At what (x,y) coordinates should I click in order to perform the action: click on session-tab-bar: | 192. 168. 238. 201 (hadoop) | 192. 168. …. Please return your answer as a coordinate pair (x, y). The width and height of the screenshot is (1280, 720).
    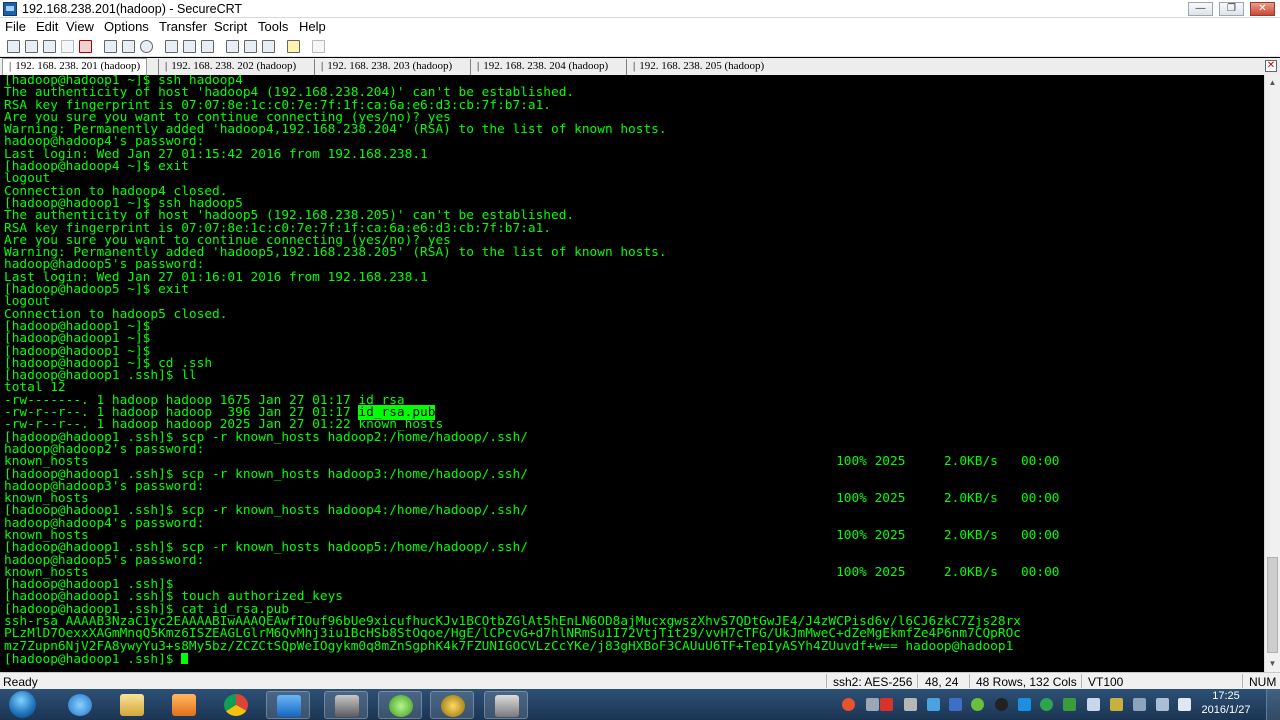
    Looking at the image, I should click on (640, 66).